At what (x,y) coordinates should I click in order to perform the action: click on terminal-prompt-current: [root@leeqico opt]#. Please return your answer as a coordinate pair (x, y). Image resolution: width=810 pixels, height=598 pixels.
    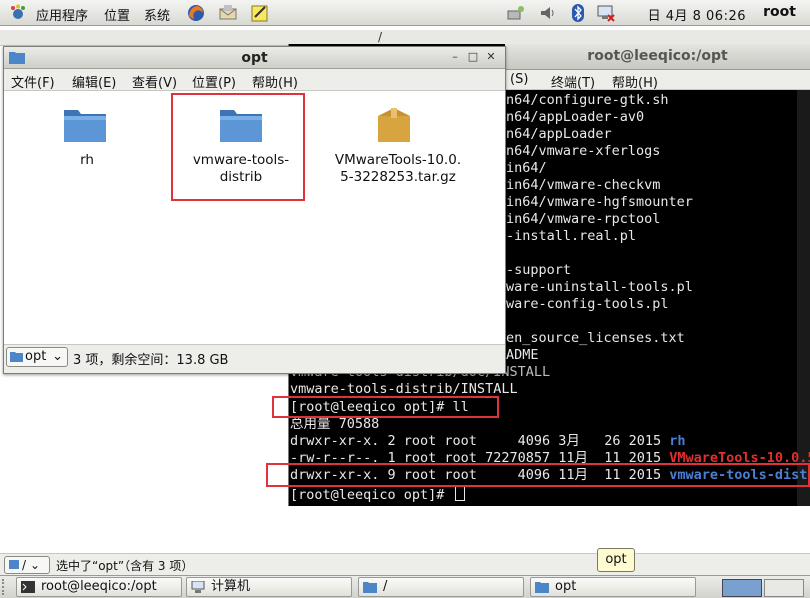
    Looking at the image, I should click on (377, 494).